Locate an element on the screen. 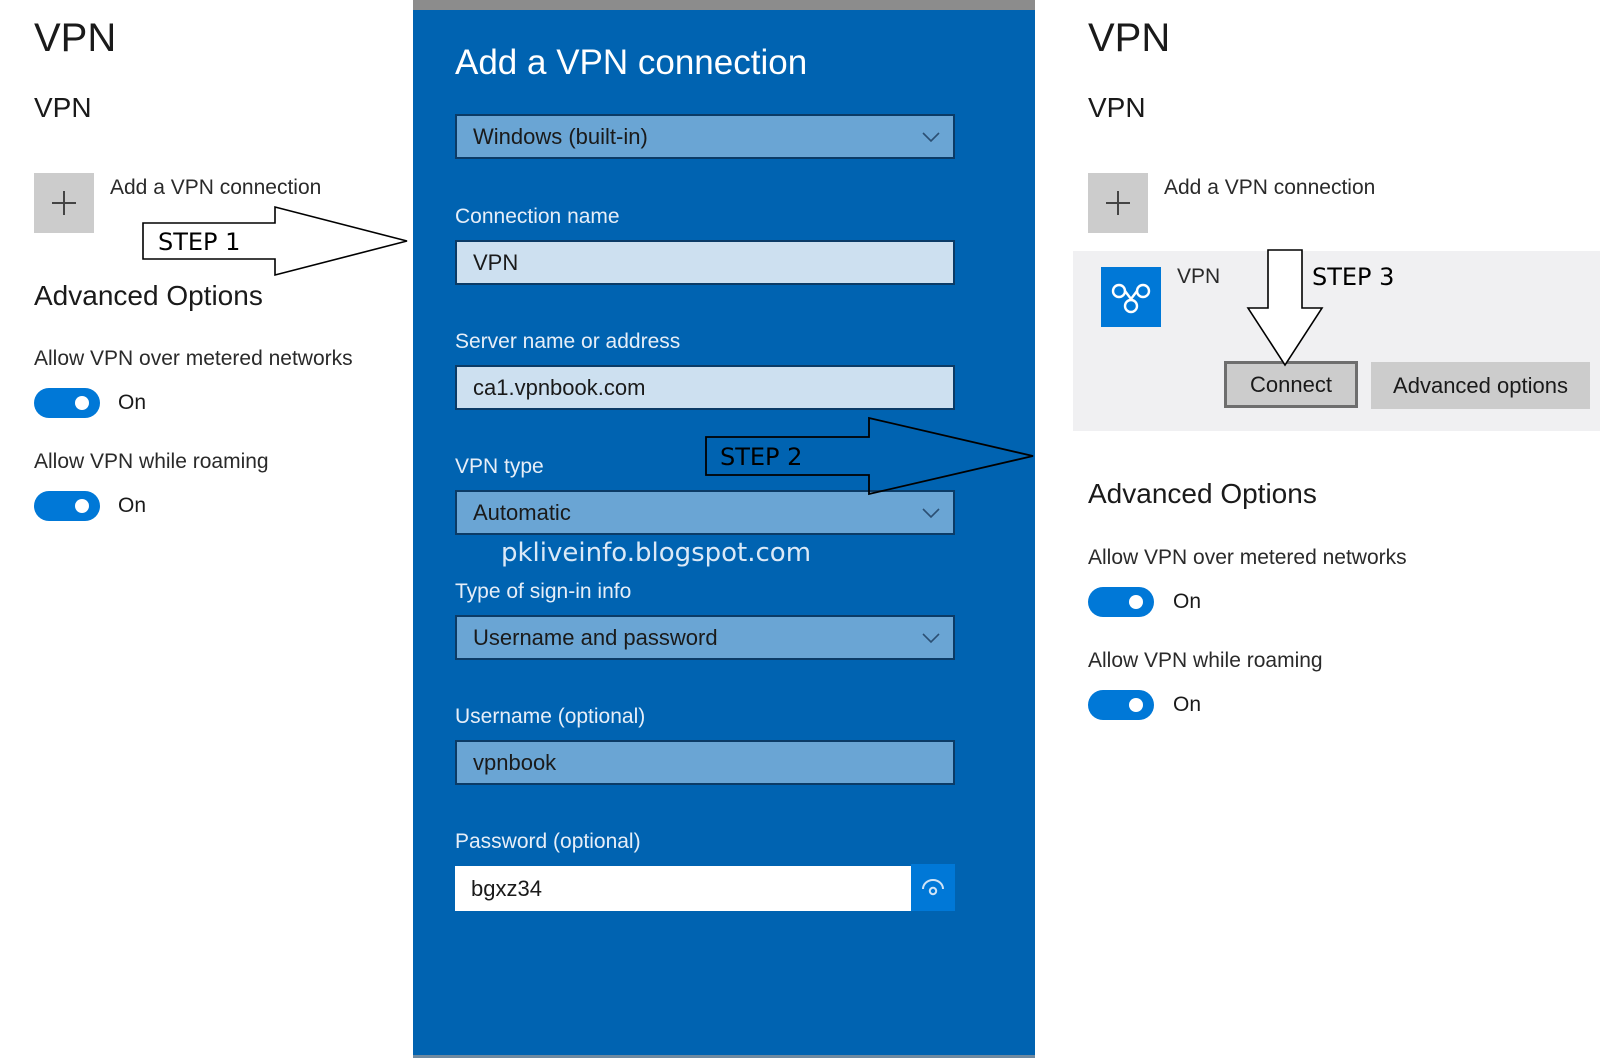 This screenshot has height=1058, width=1600. username-label: Username (optional) is located at coordinates (550, 716).